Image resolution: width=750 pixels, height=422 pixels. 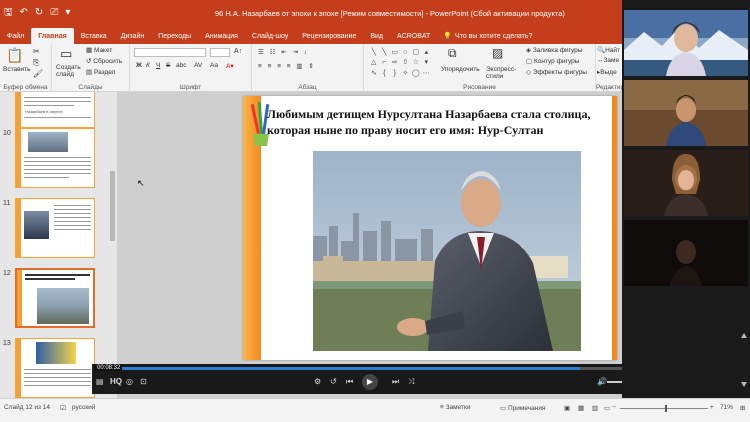 I want to click on underline-button: Ч, so click(x=158, y=65).